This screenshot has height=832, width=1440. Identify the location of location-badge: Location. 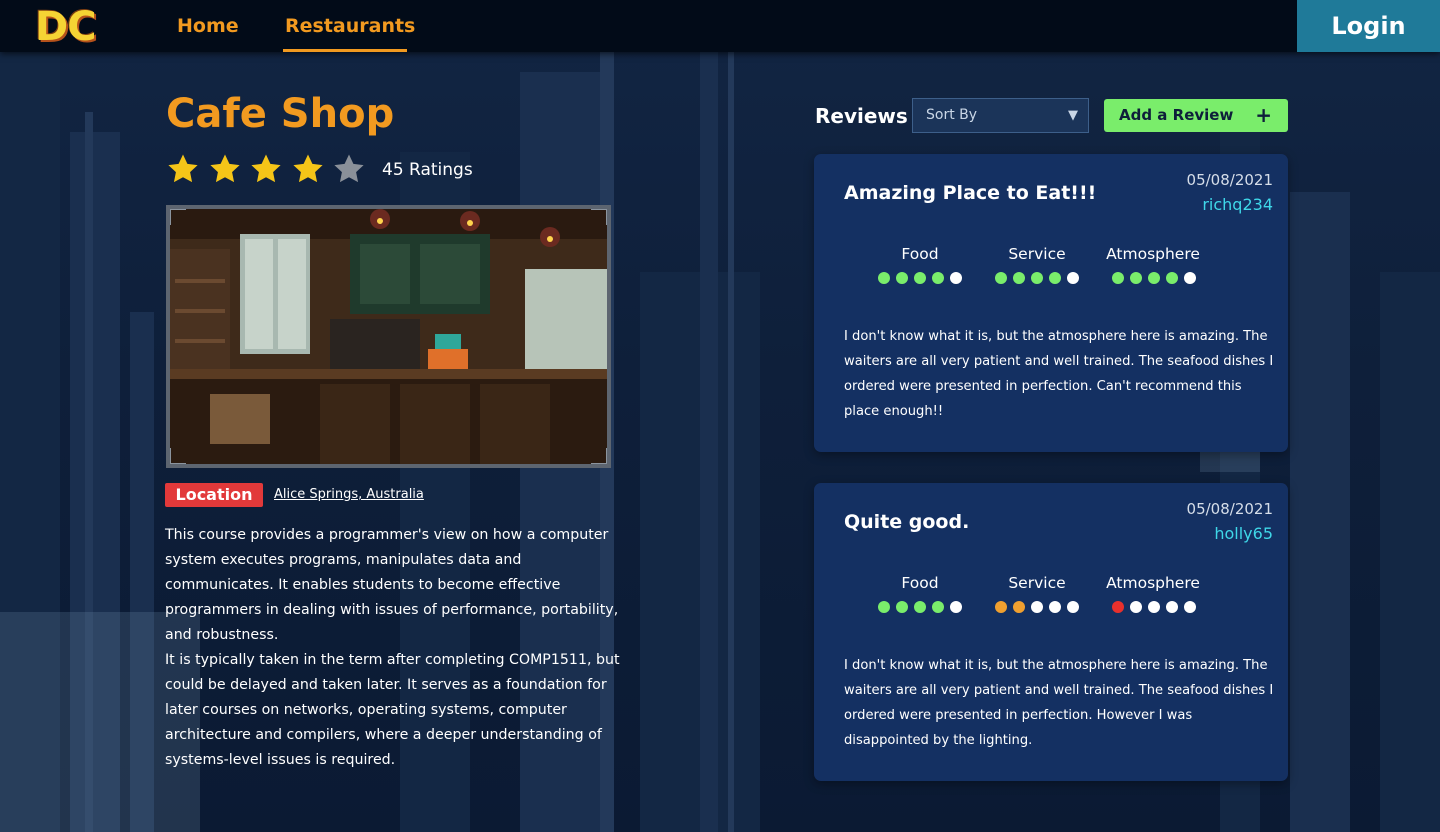
(214, 495).